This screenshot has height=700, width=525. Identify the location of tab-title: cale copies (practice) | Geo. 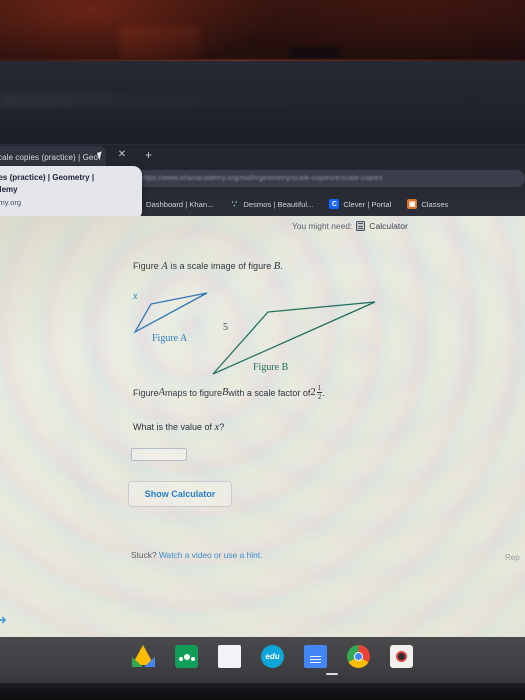
(49, 157).